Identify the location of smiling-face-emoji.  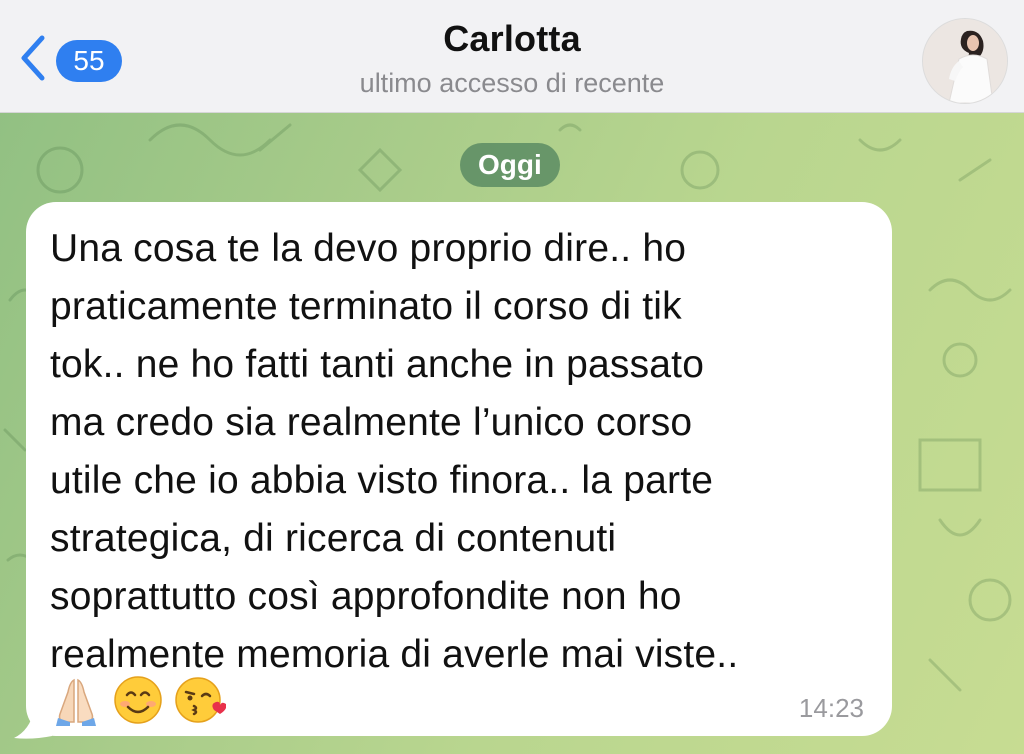
(138, 700).